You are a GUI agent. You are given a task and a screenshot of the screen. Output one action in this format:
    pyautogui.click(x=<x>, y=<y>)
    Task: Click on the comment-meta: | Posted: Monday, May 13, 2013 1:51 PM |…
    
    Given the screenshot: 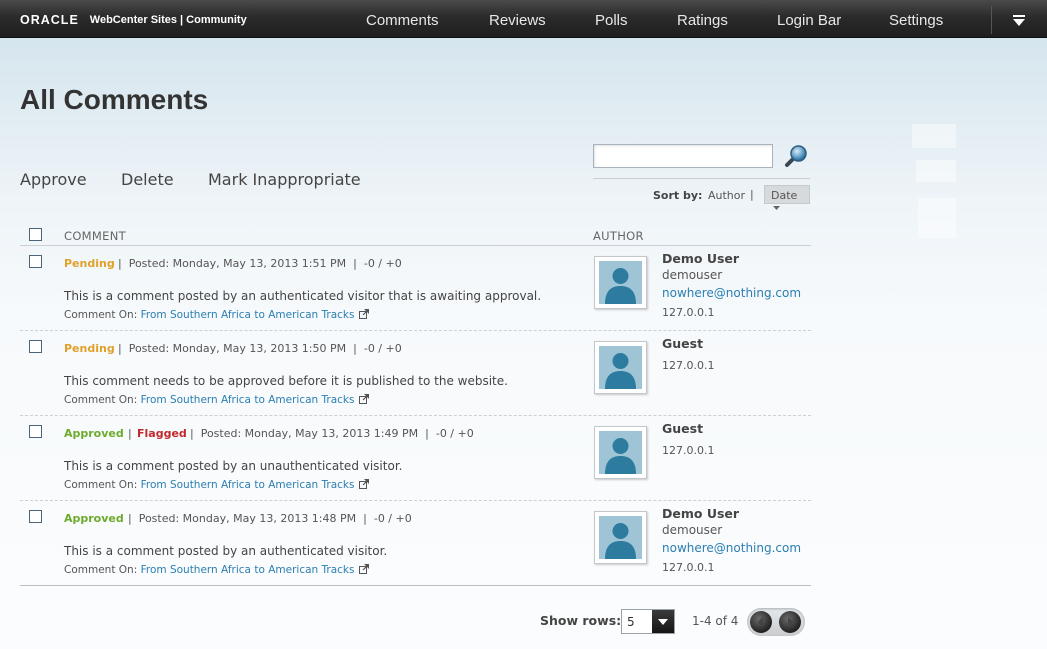 What is the action you would take?
    pyautogui.click(x=260, y=263)
    